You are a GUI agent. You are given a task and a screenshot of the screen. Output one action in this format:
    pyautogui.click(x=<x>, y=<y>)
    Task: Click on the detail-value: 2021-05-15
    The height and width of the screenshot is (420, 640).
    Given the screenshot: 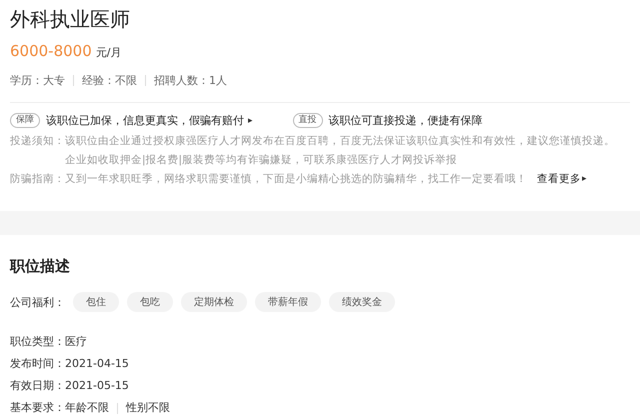 What is the action you would take?
    pyautogui.click(x=97, y=386)
    